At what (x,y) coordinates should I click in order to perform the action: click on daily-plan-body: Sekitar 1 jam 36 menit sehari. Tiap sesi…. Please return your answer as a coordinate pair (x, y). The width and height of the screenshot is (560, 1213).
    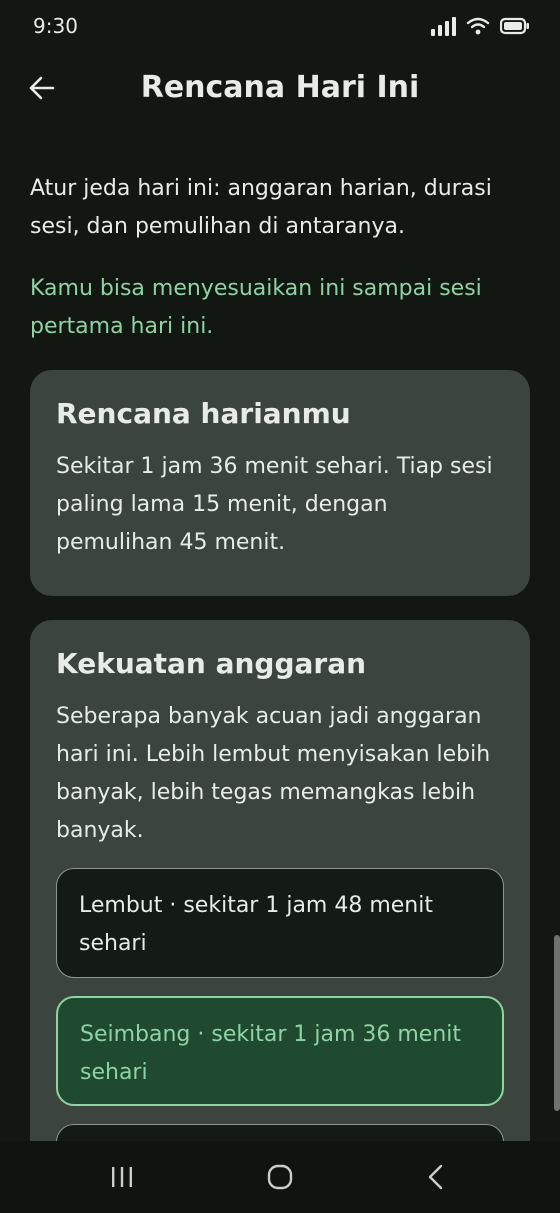
    Looking at the image, I should click on (274, 504).